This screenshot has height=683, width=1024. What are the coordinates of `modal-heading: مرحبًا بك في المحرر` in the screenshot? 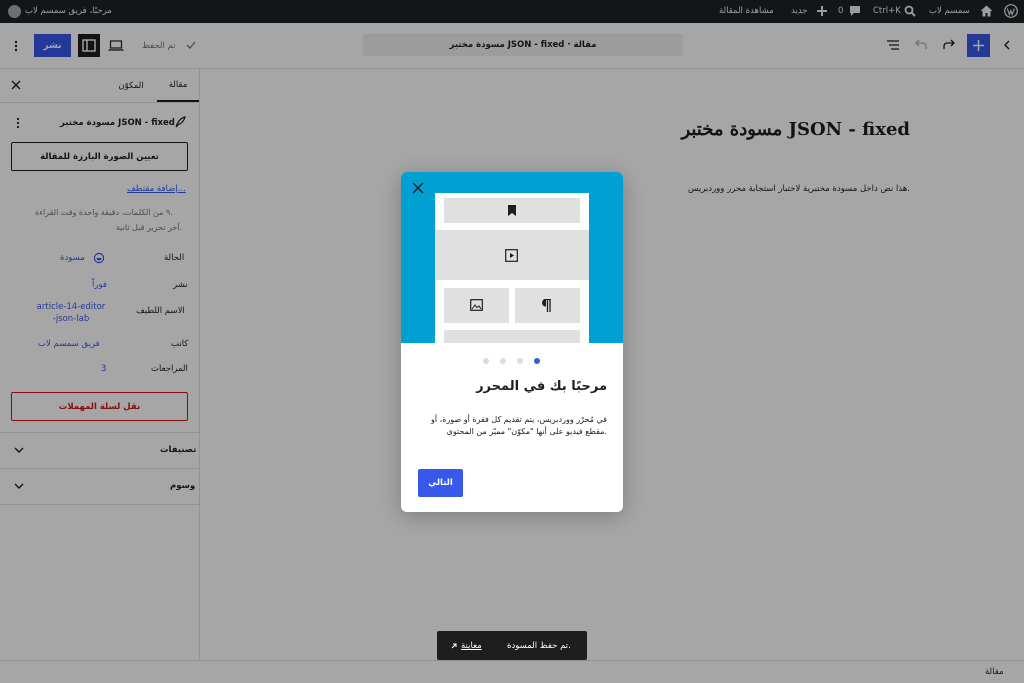 It's located at (541, 386).